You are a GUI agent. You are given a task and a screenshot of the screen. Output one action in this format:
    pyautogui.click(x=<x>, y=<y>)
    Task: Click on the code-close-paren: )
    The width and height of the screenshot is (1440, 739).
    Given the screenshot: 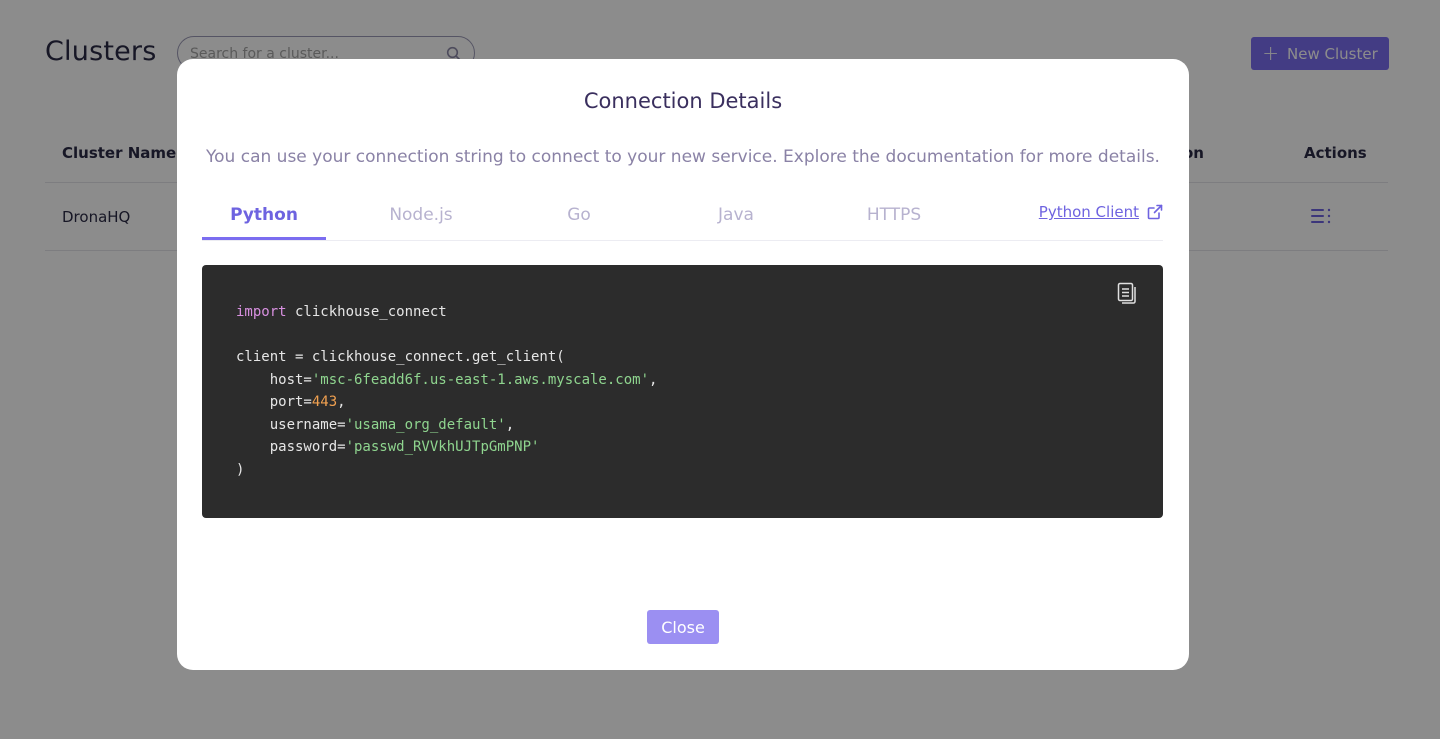 What is the action you would take?
    pyautogui.click(x=240, y=469)
    